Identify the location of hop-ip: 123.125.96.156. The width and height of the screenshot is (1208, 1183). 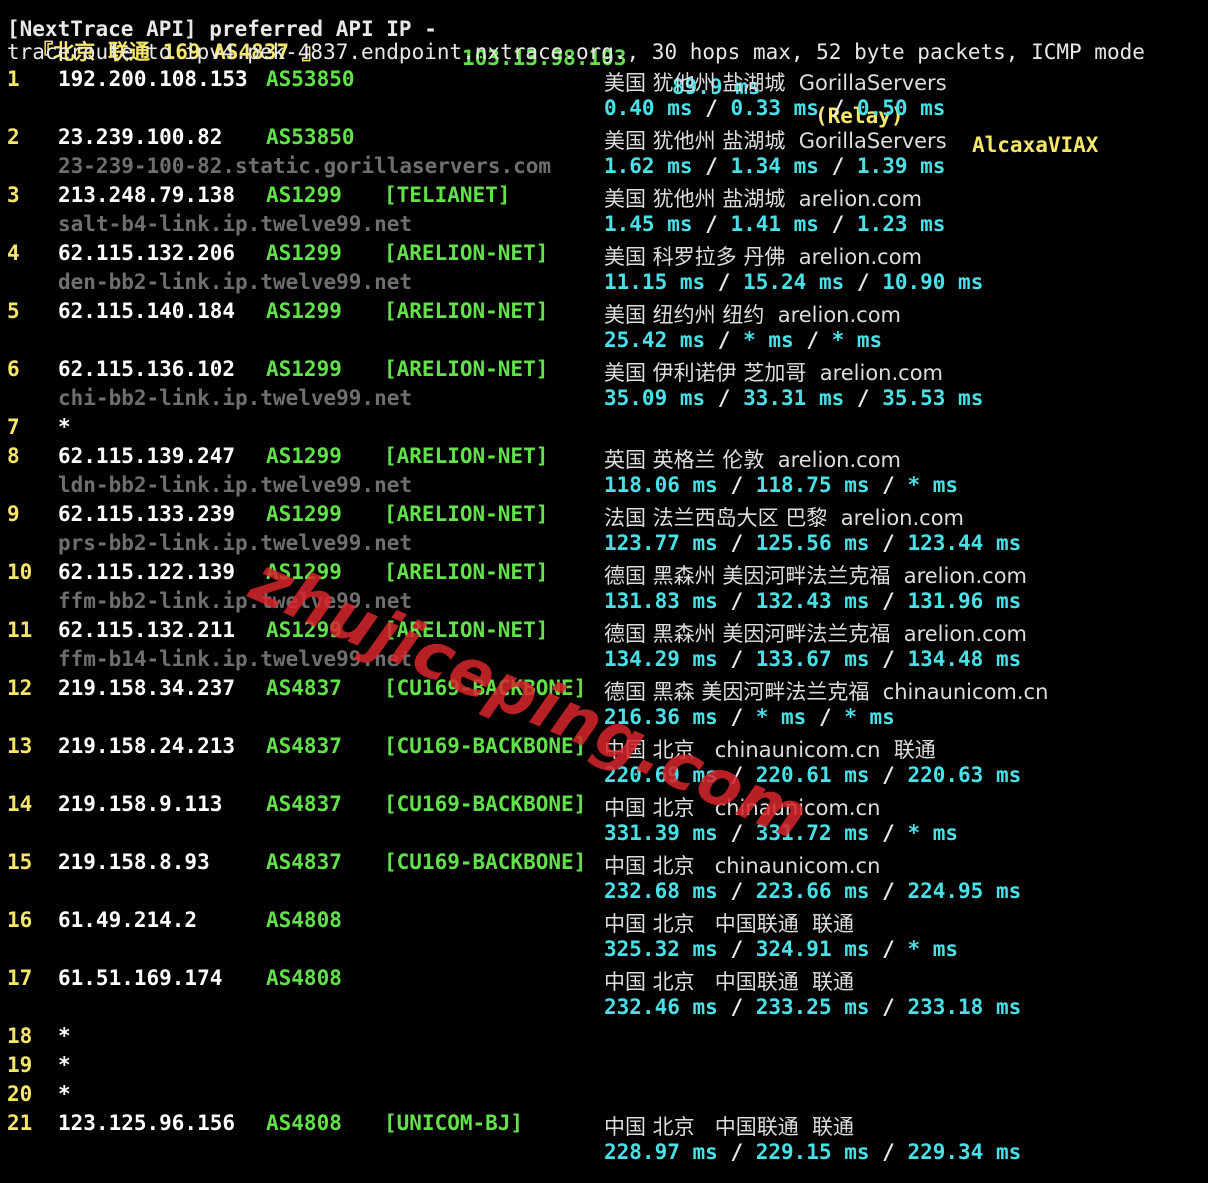
(147, 1123).